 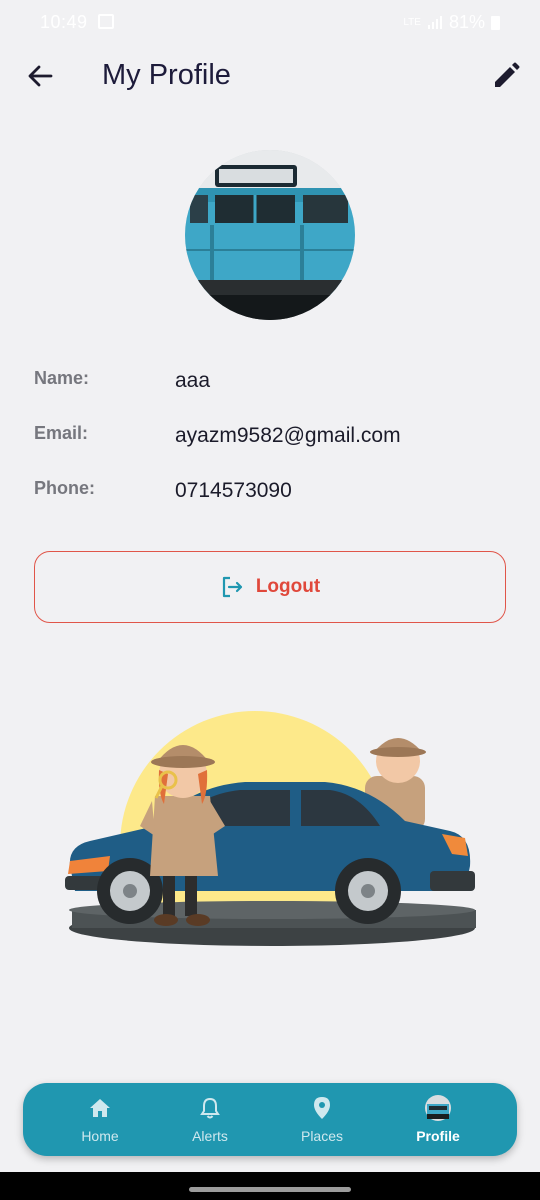 I want to click on profile-row-name: Name: aaa, so click(x=274, y=383).